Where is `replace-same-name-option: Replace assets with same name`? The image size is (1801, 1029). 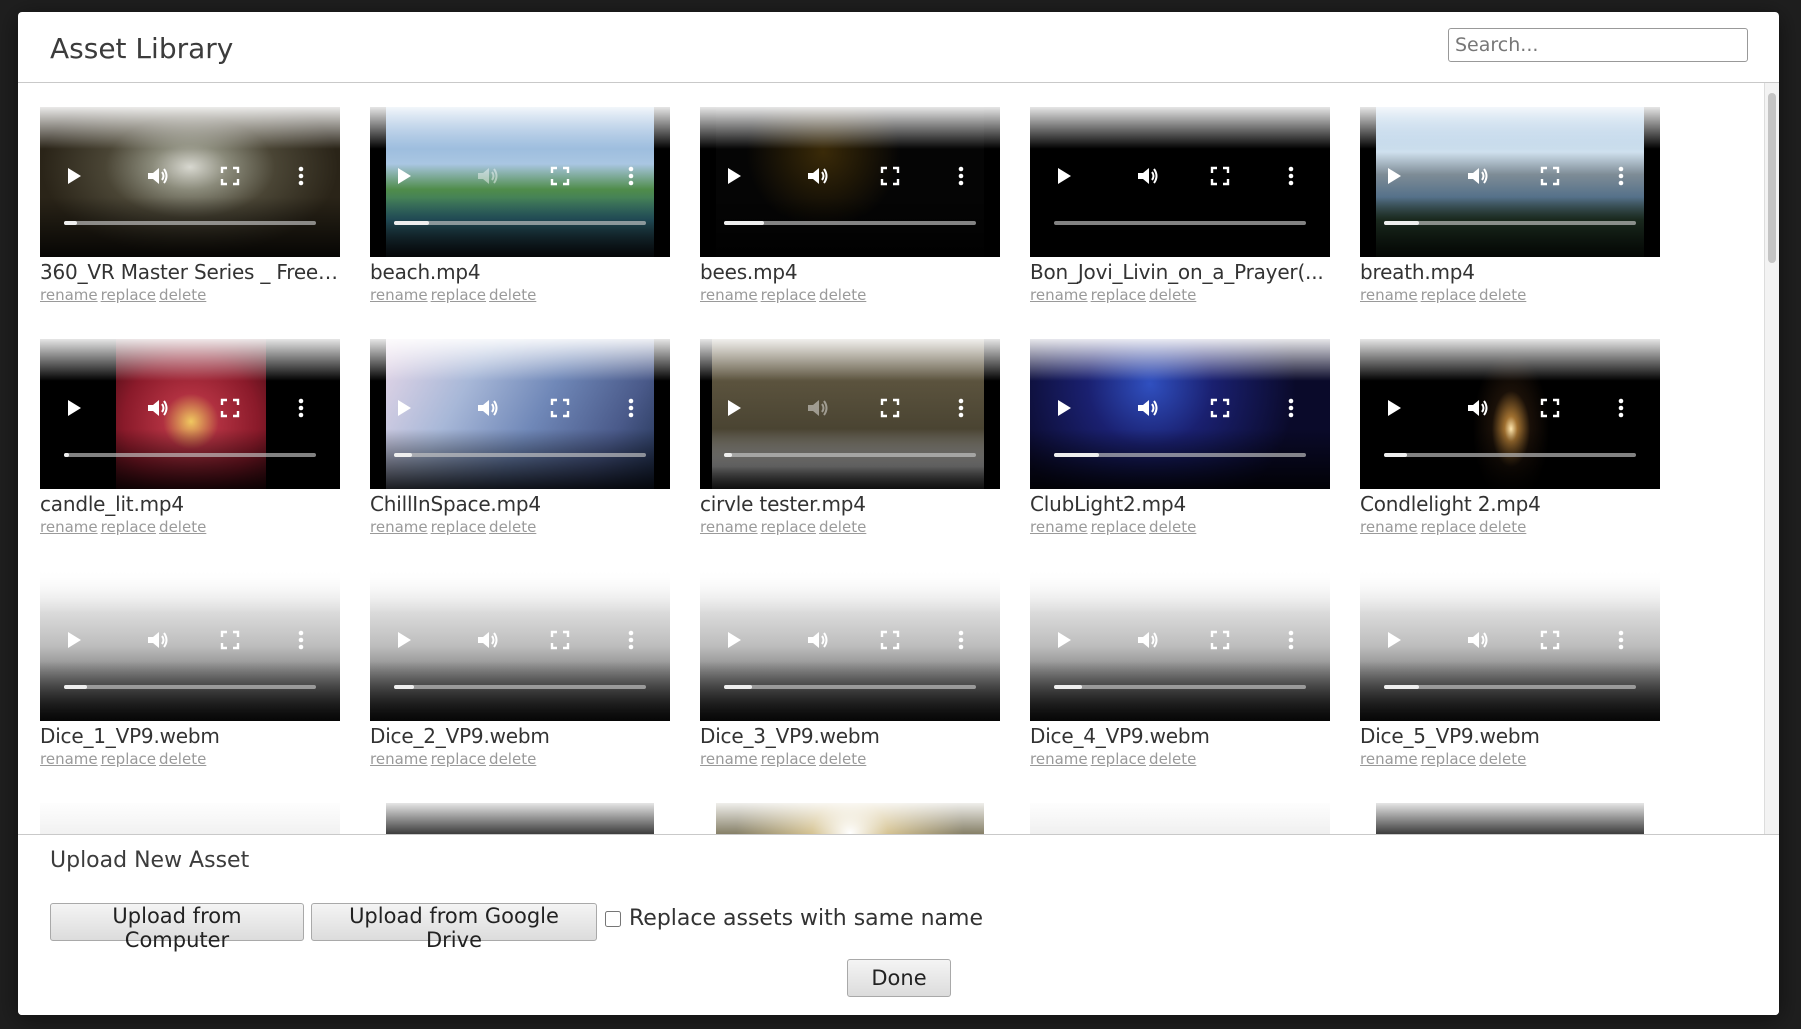 replace-same-name-option: Replace assets with same name is located at coordinates (794, 918).